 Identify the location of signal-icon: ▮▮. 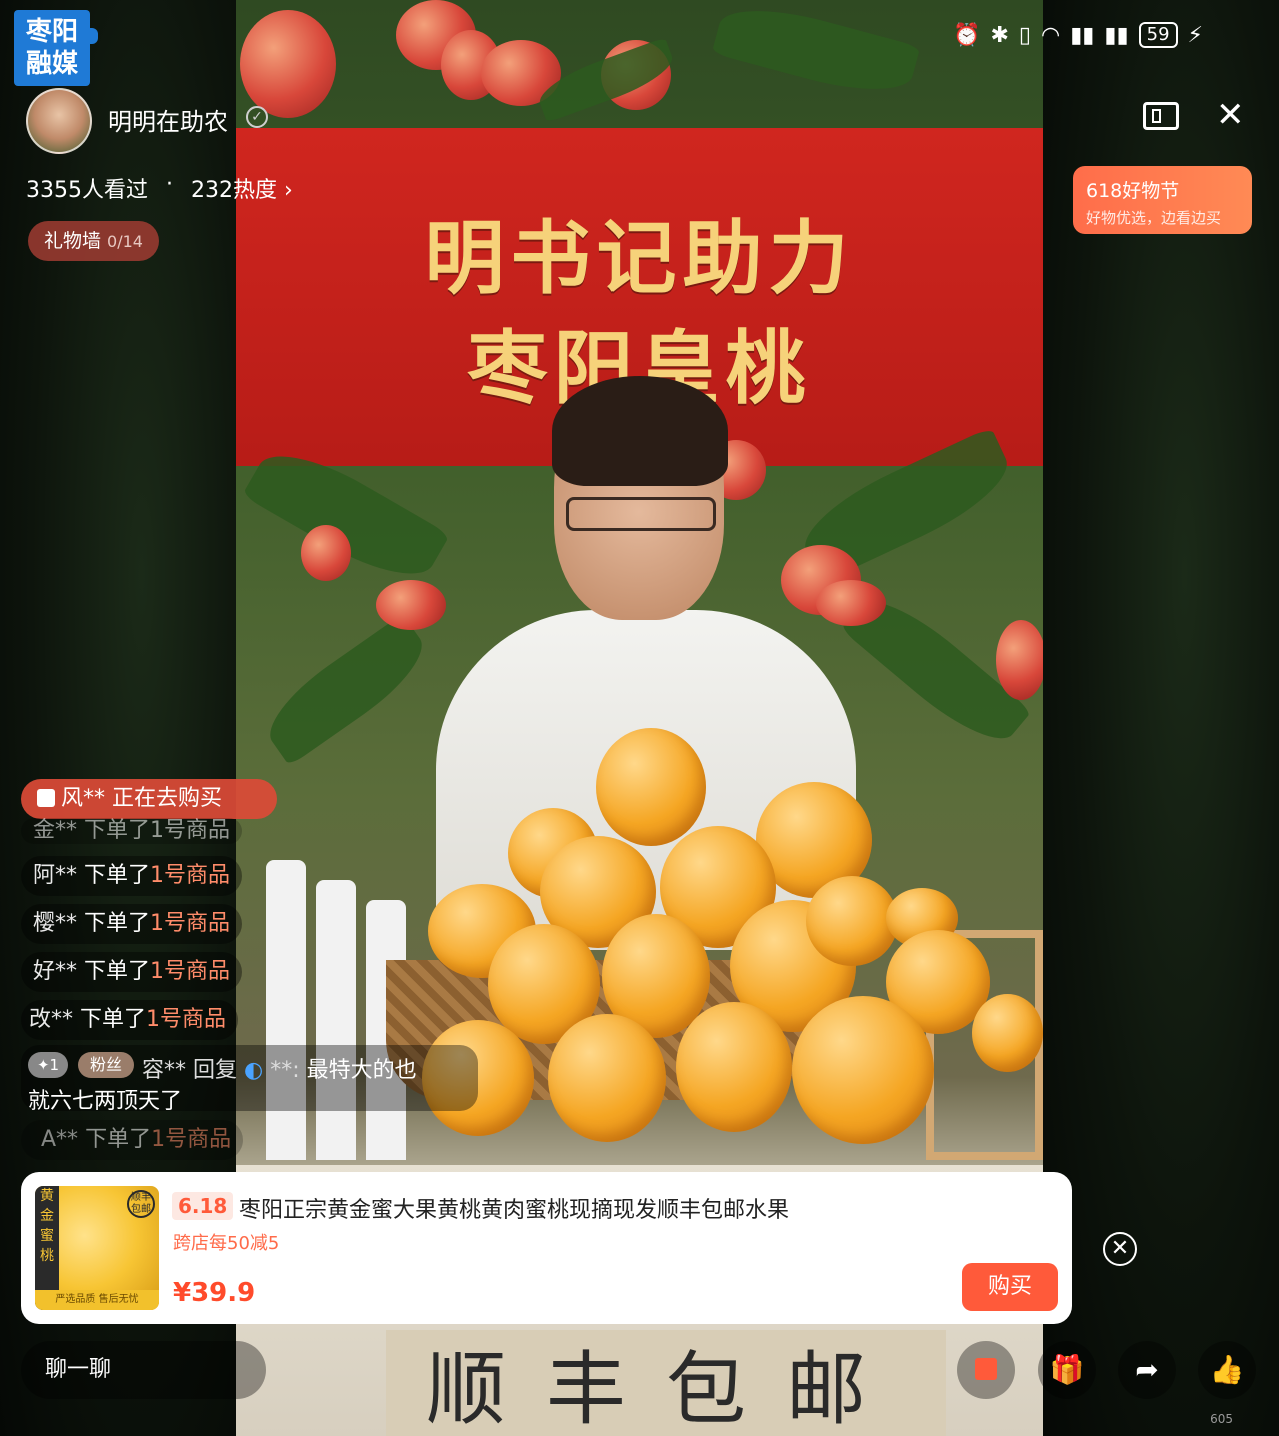
(1082, 35).